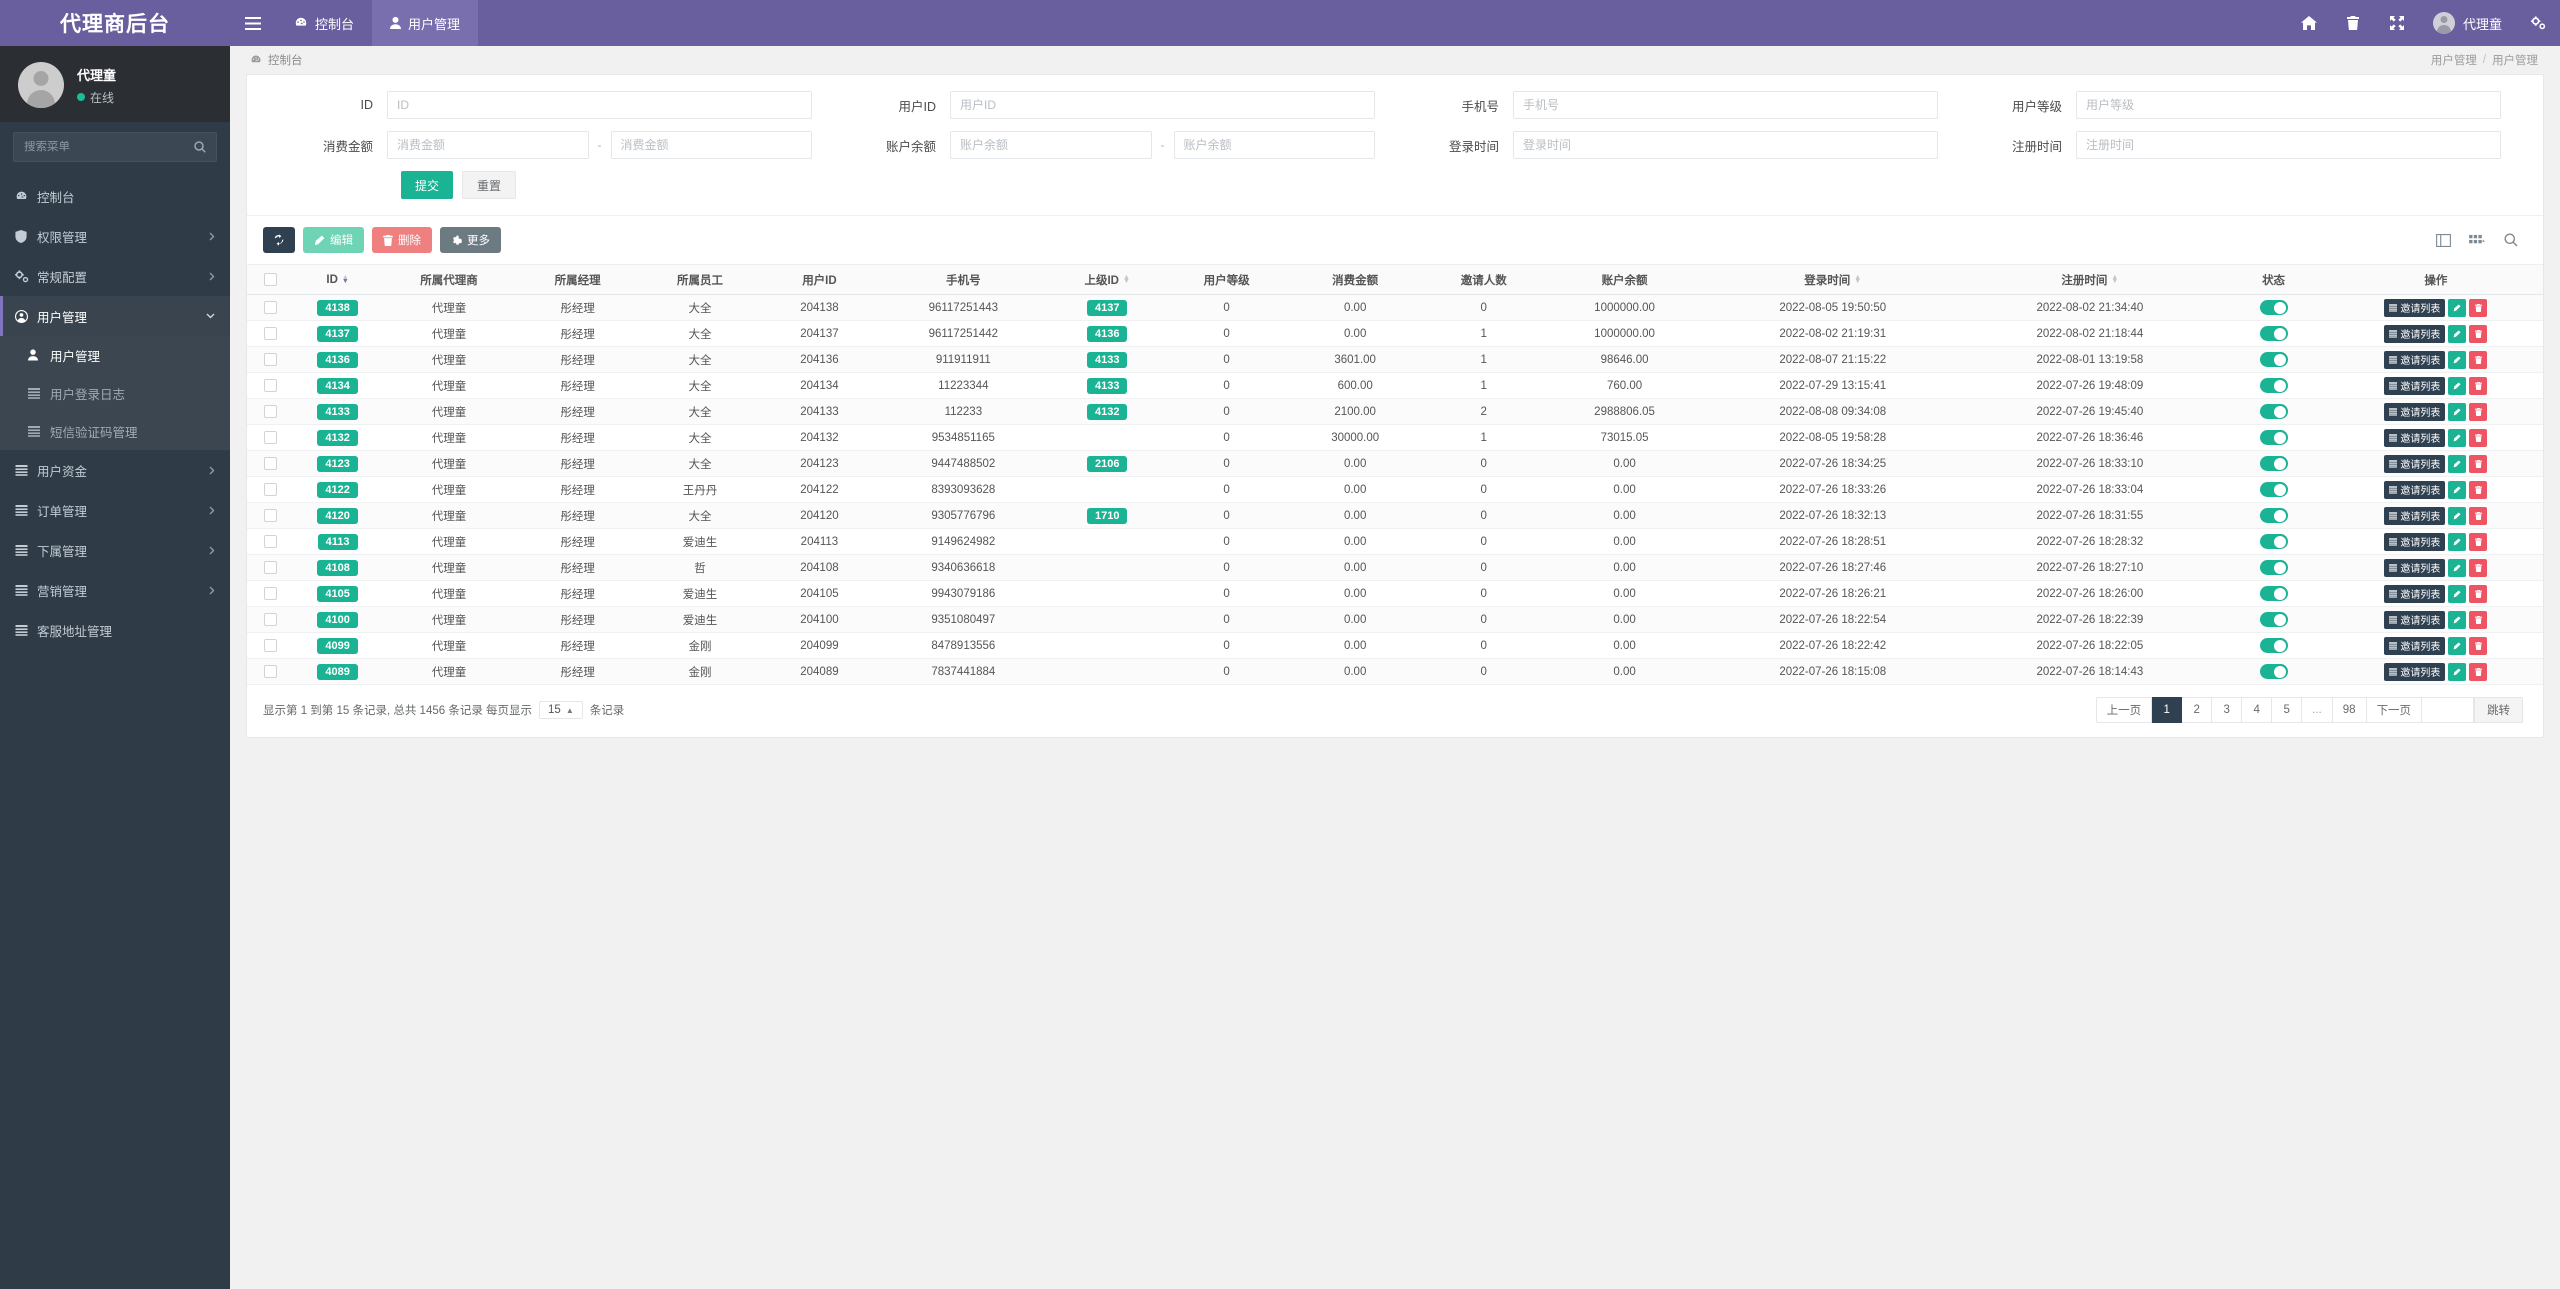  What do you see at coordinates (337, 279) in the screenshot?
I see `table-header-id: ID ▲ ▼` at bounding box center [337, 279].